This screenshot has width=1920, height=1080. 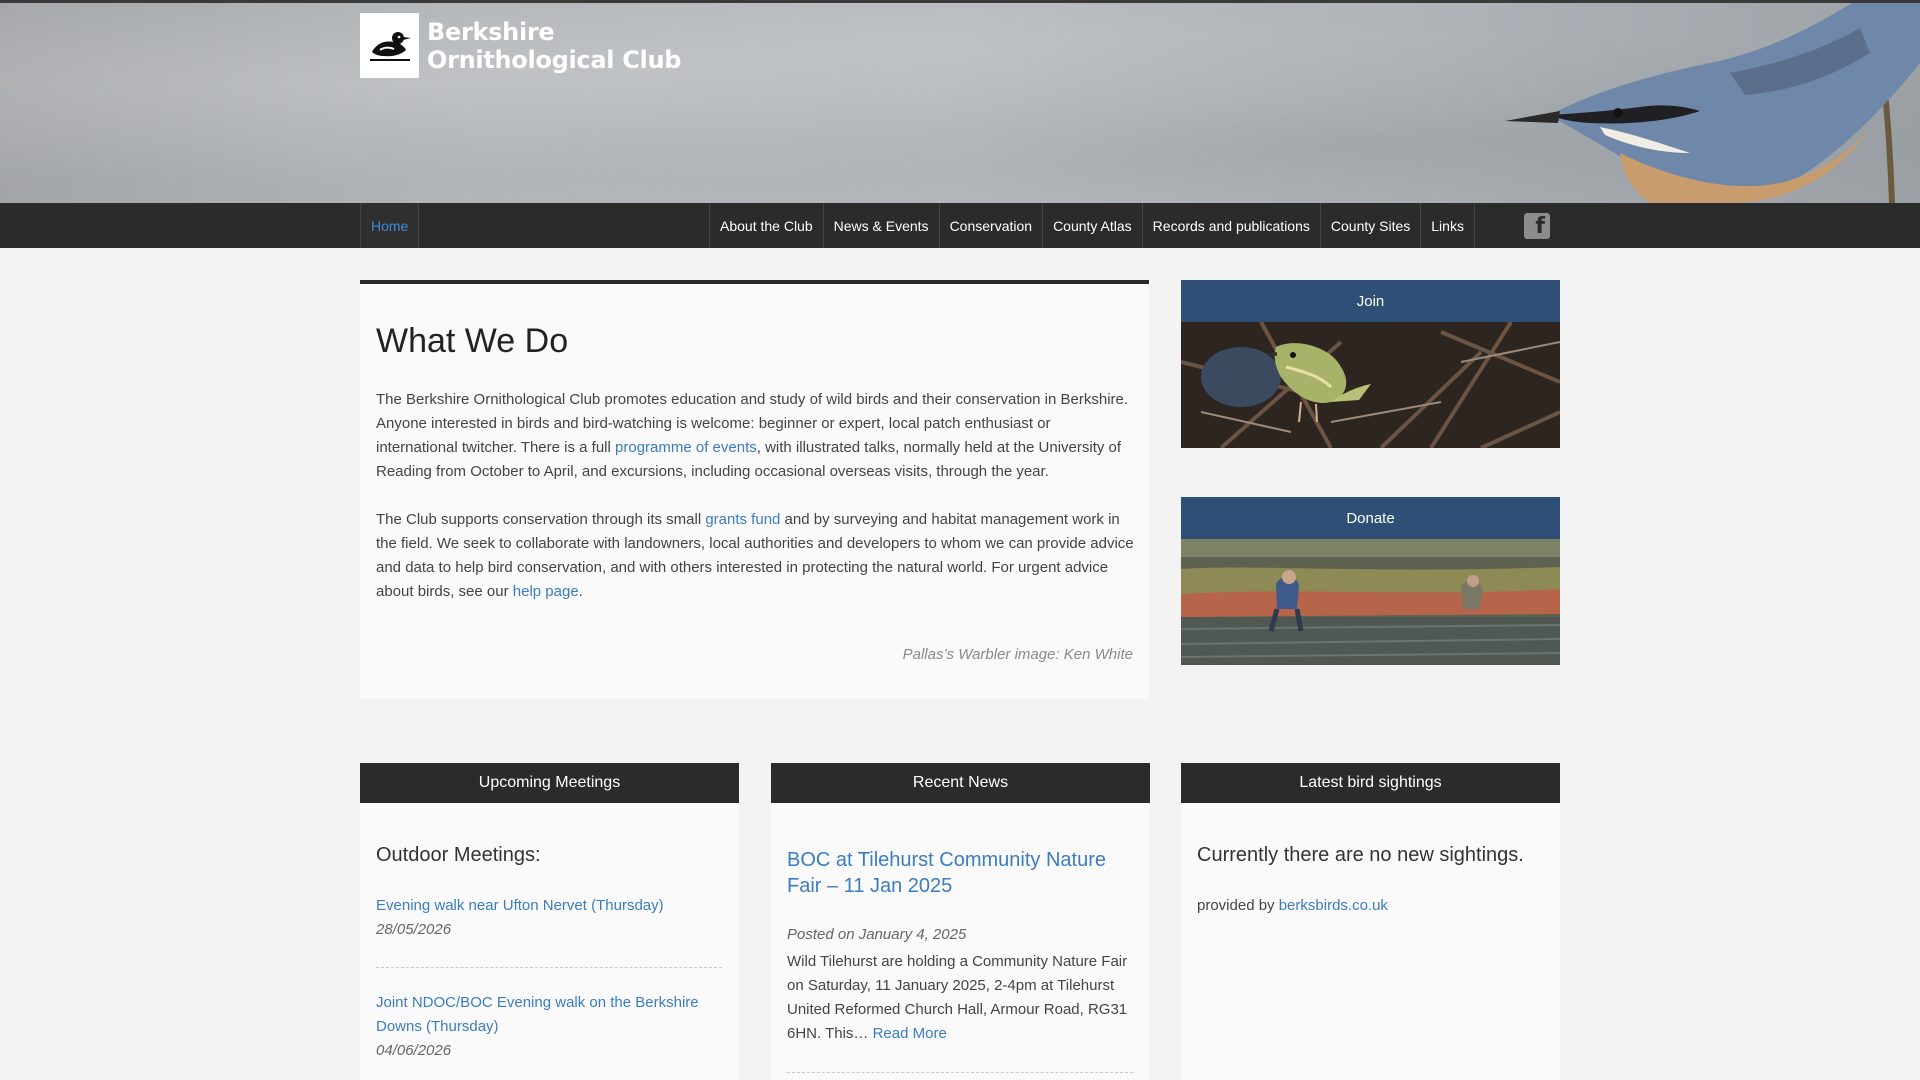 I want to click on news-item-date: Posted on January 4, 2025, so click(x=877, y=934).